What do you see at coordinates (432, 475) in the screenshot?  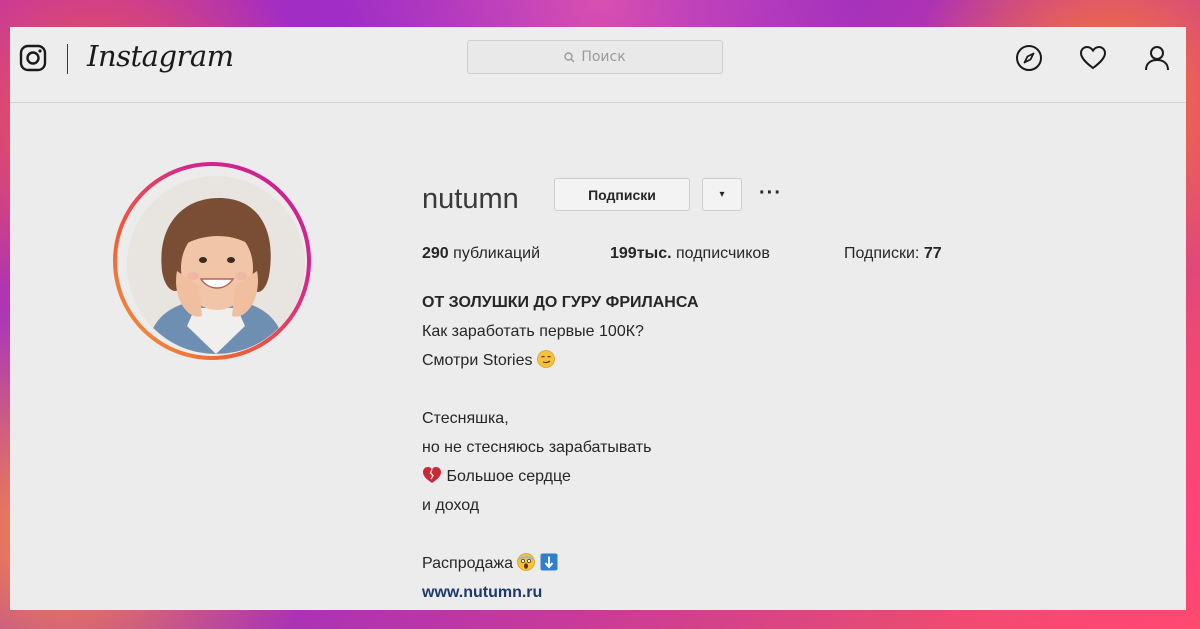 I see `broken-heart-emoji-icon` at bounding box center [432, 475].